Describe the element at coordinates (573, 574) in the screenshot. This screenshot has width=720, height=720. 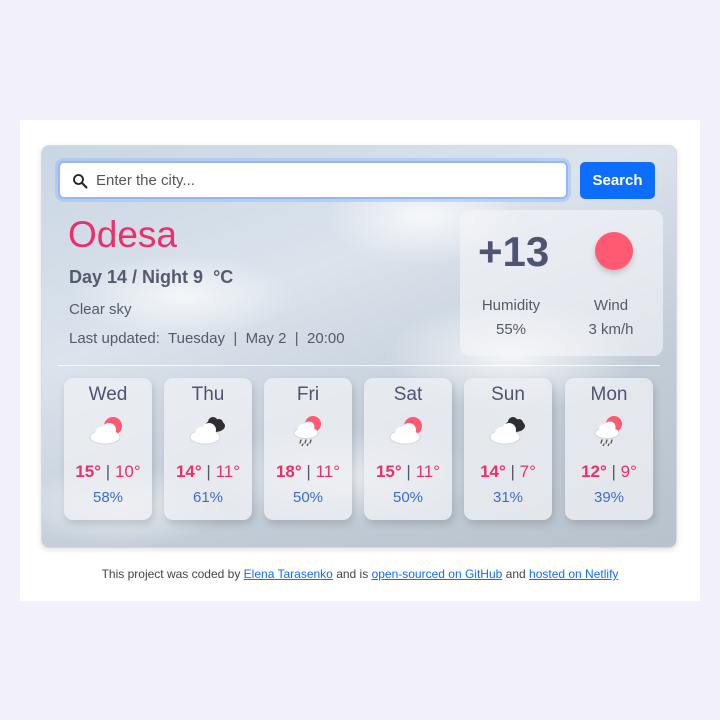
I see `netlify-link: hosted on Netlify` at that location.